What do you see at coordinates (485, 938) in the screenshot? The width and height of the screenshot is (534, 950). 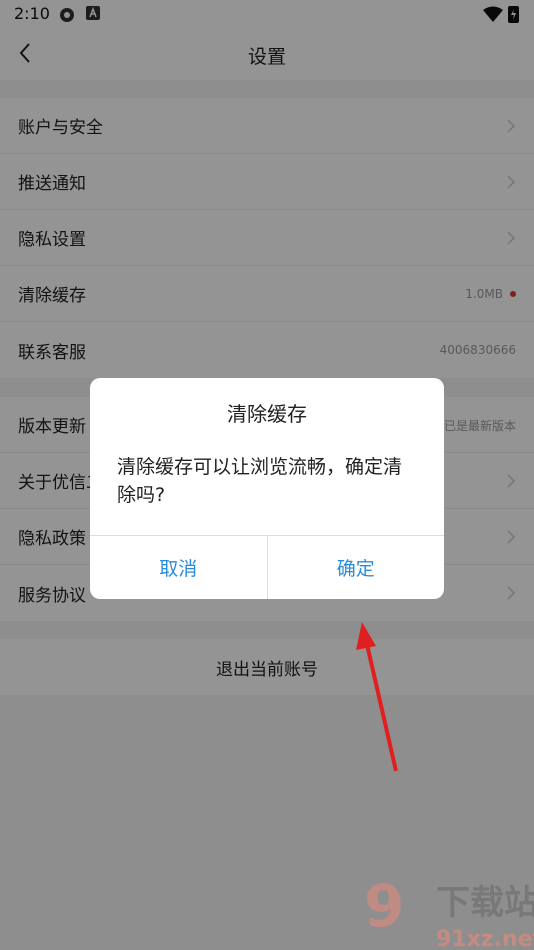 I see `svg-text: 91xz.net` at bounding box center [485, 938].